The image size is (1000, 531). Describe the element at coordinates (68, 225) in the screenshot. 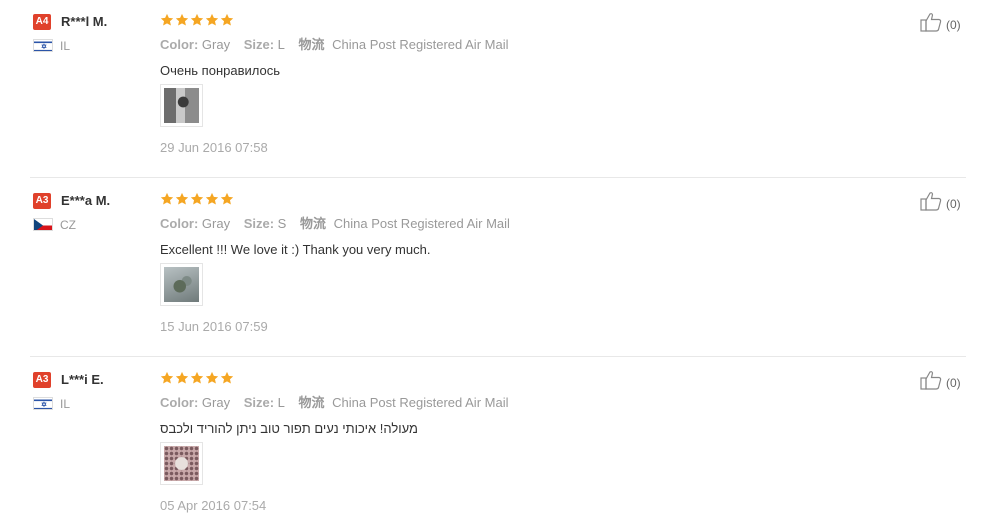

I see `buyer-country: CZ` at that location.